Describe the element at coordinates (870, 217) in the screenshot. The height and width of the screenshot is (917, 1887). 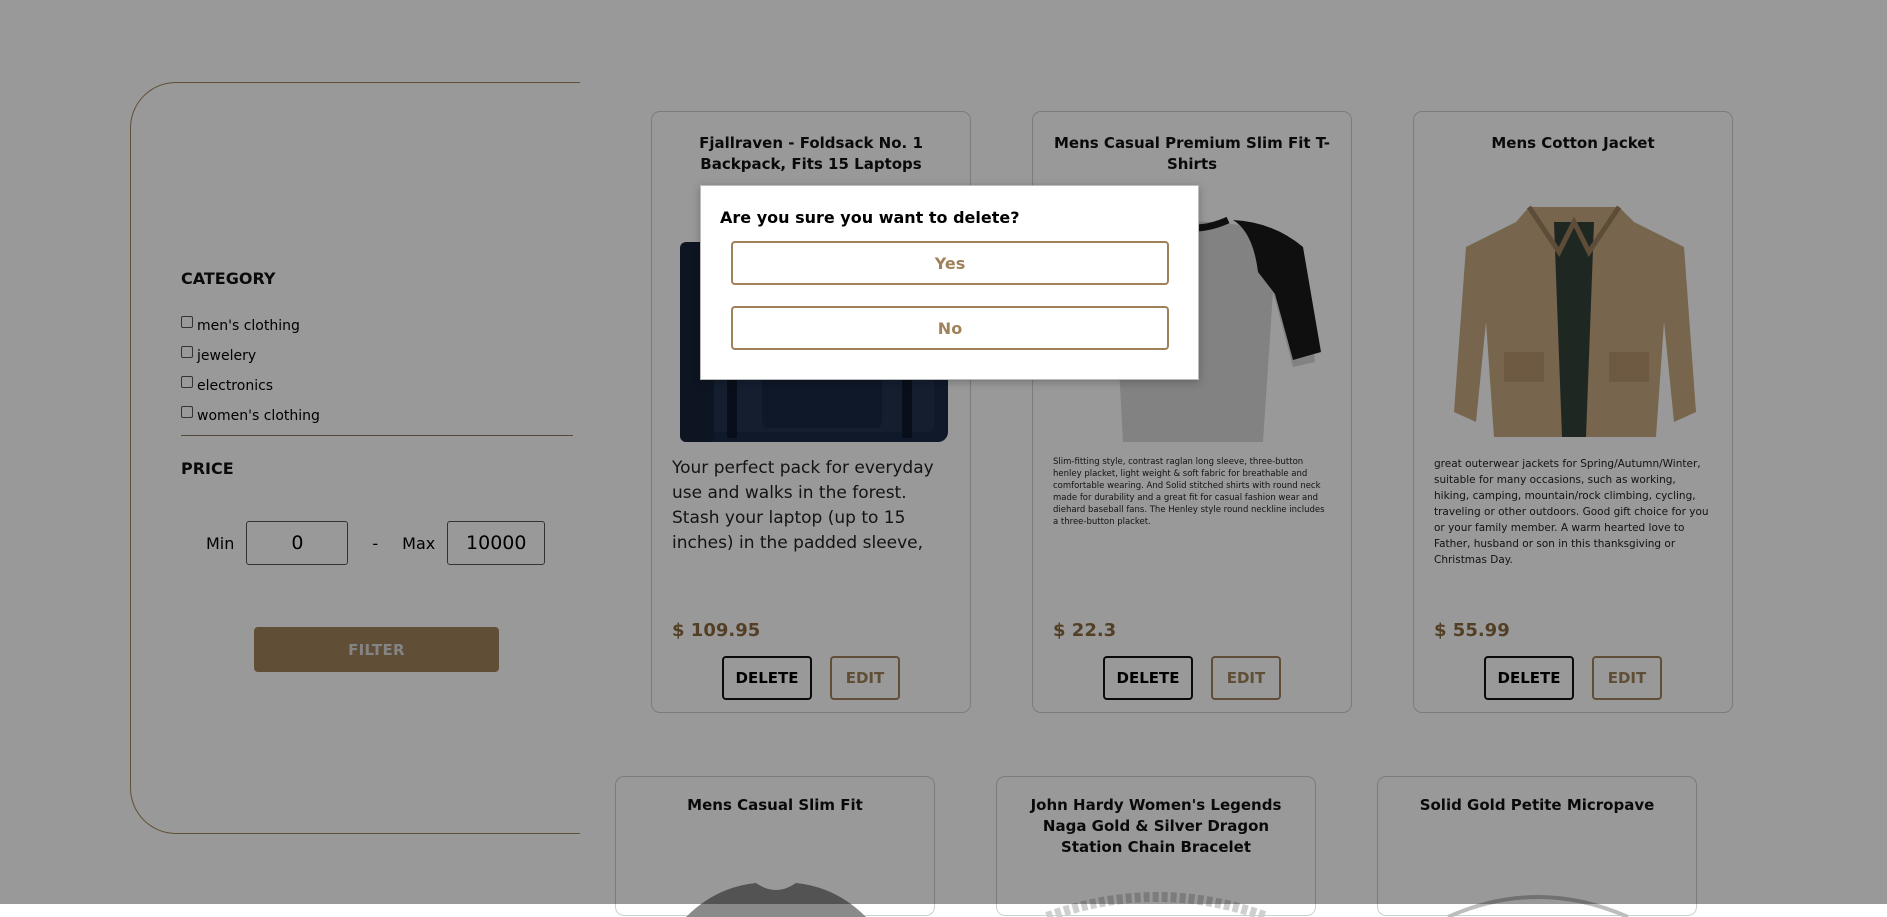
I see `dialog-question: Are you sure you want to delete?` at that location.